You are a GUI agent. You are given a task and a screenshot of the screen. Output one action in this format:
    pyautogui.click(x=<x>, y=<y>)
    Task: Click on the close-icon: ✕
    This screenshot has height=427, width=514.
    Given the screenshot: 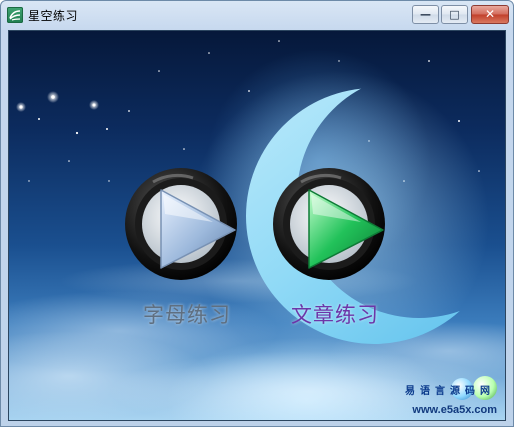 What is the action you would take?
    pyautogui.click(x=490, y=14)
    